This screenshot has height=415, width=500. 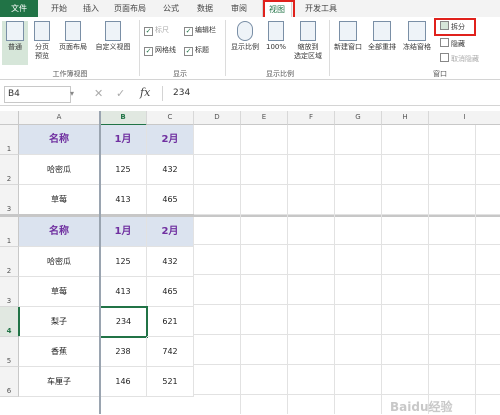 What do you see at coordinates (455, 27) in the screenshot?
I see `split-highlight` at bounding box center [455, 27].